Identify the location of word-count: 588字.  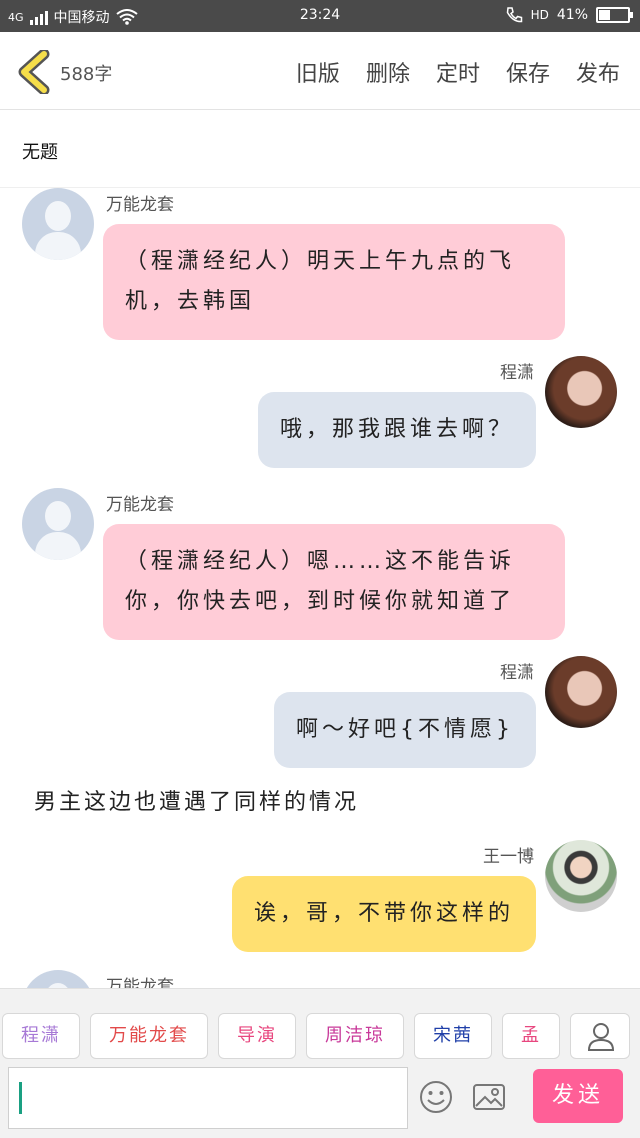
(86, 74).